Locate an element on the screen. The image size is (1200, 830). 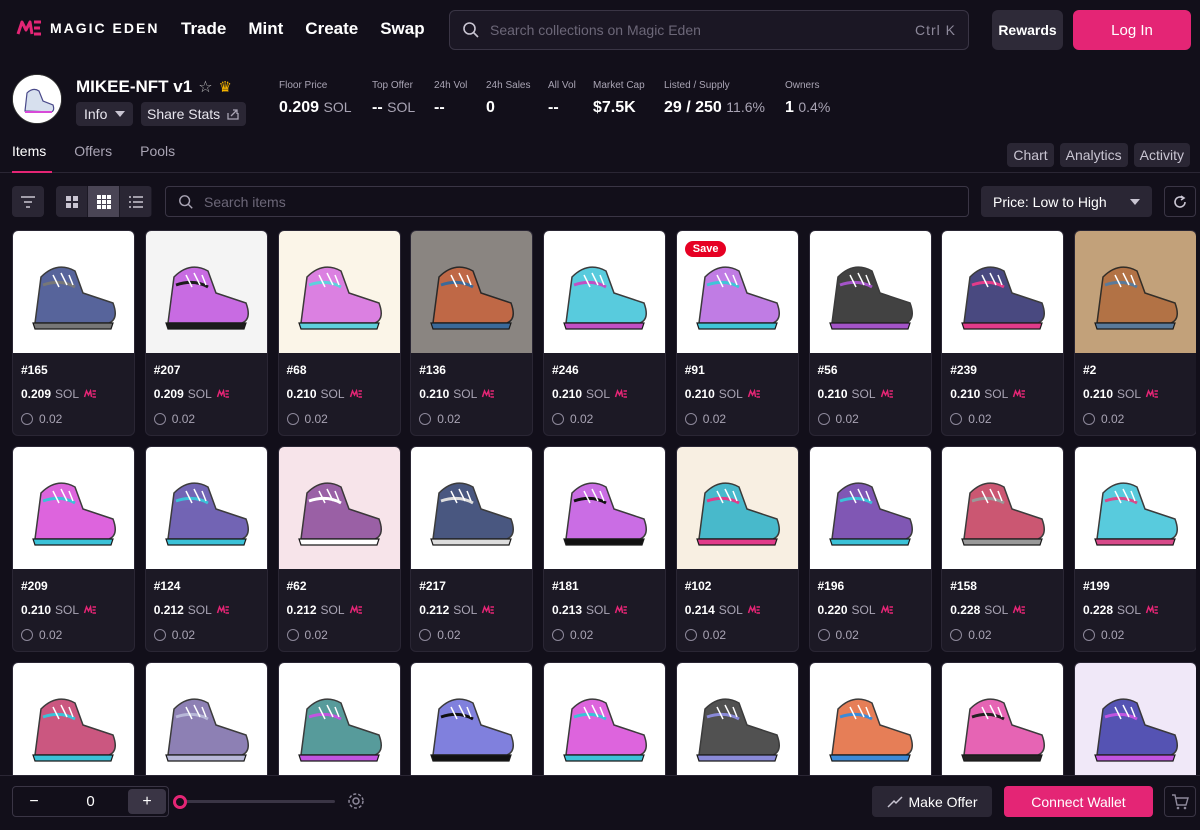
nft-card: #246 0.210 SOL 0.02 is located at coordinates (604, 333).